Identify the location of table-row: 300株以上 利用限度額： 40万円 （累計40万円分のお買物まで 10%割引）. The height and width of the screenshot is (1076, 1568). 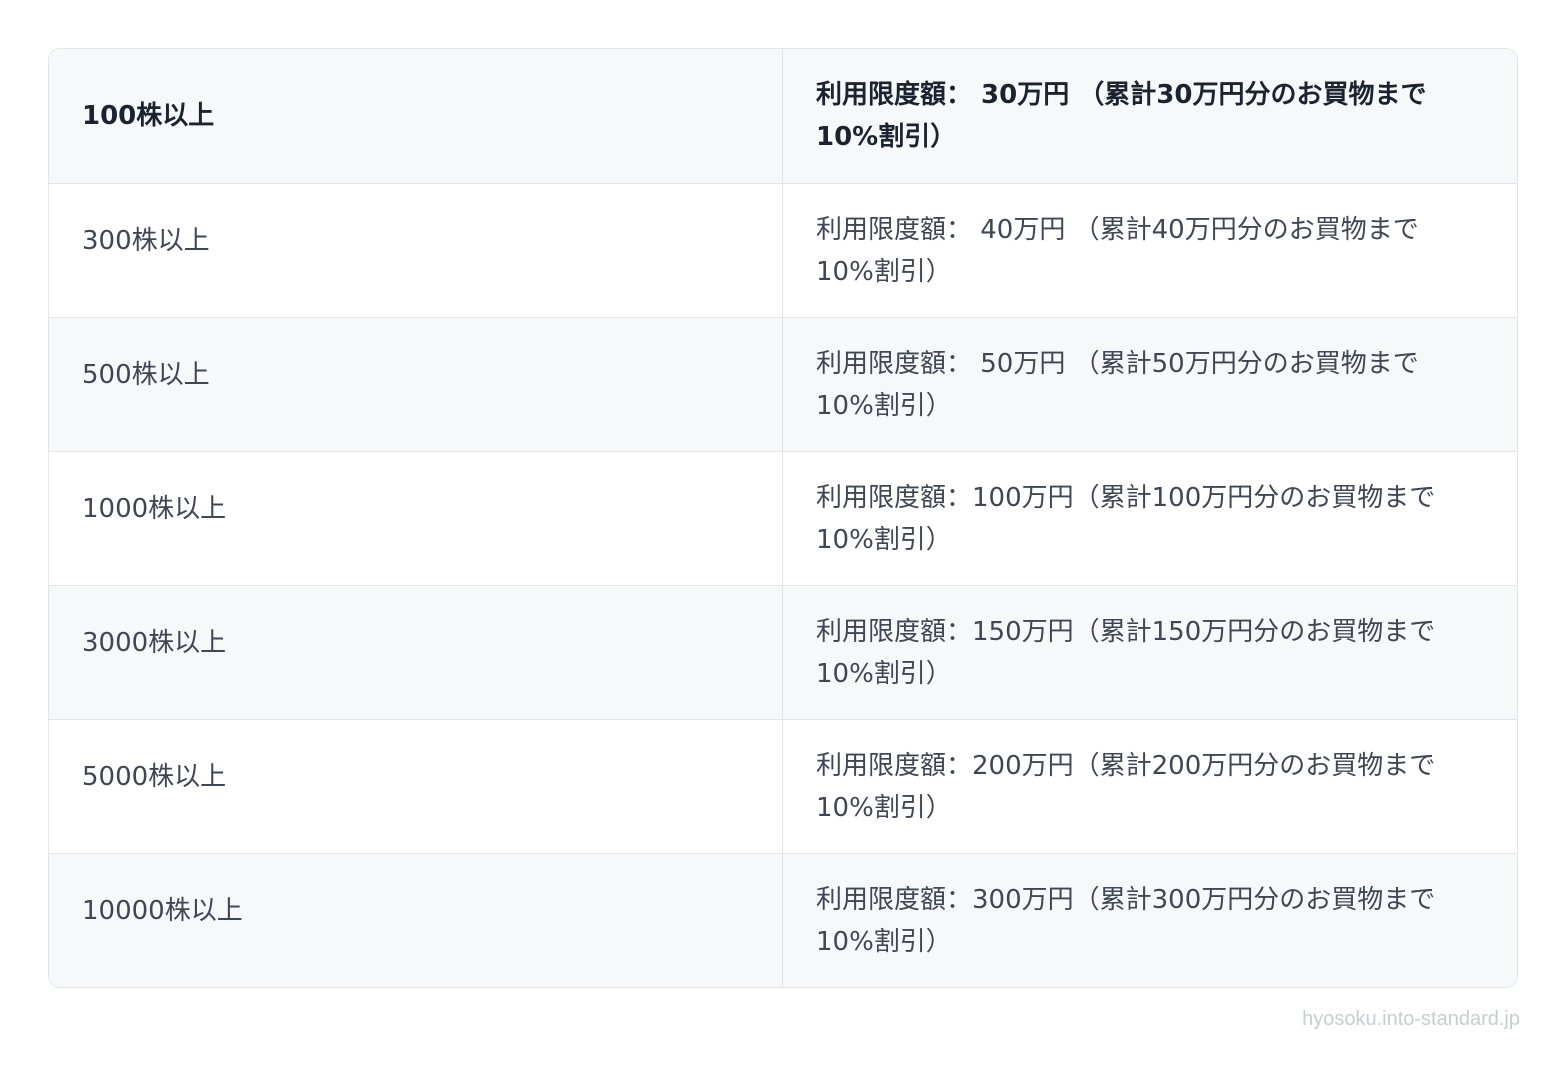
(783, 250).